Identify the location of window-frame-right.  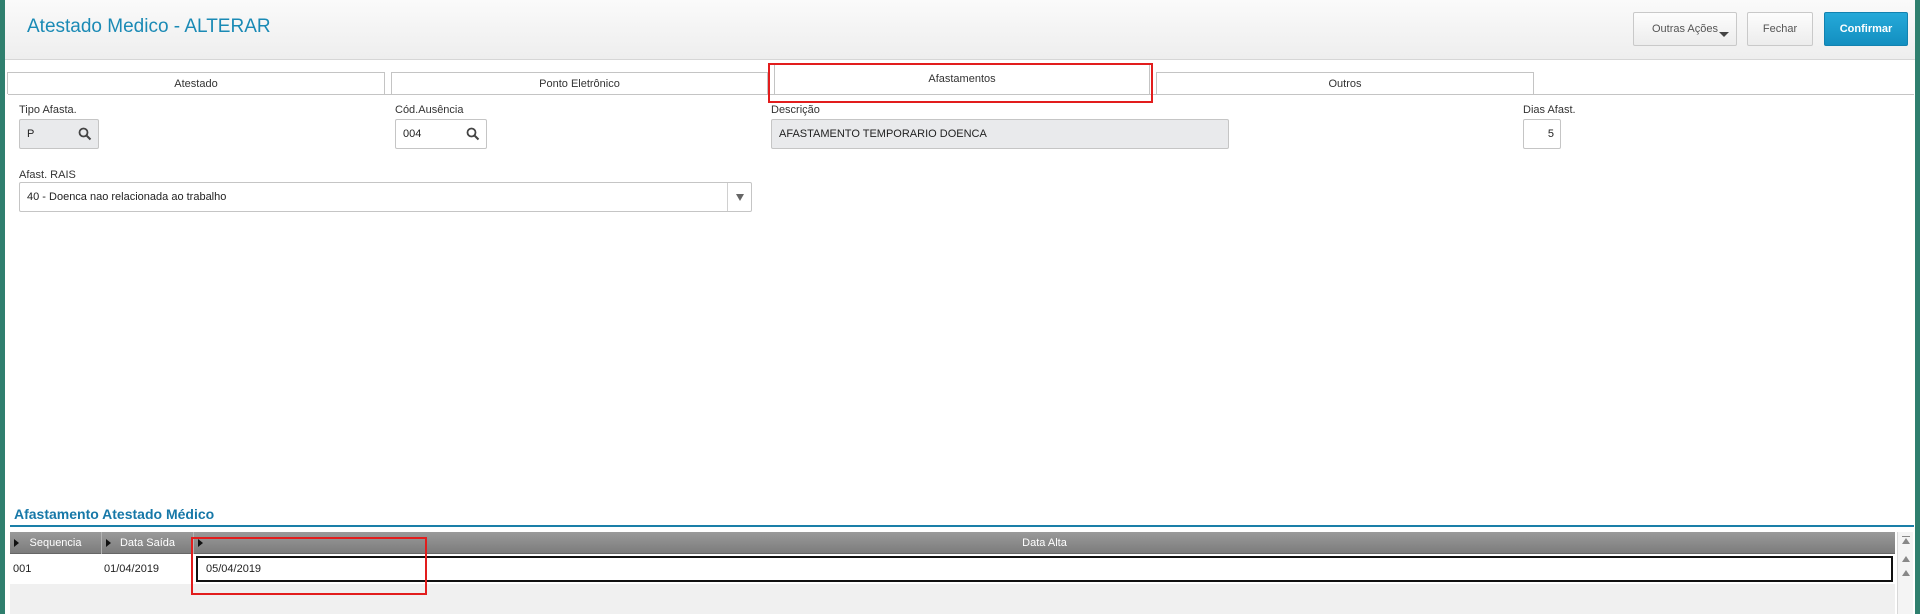
(1917, 307).